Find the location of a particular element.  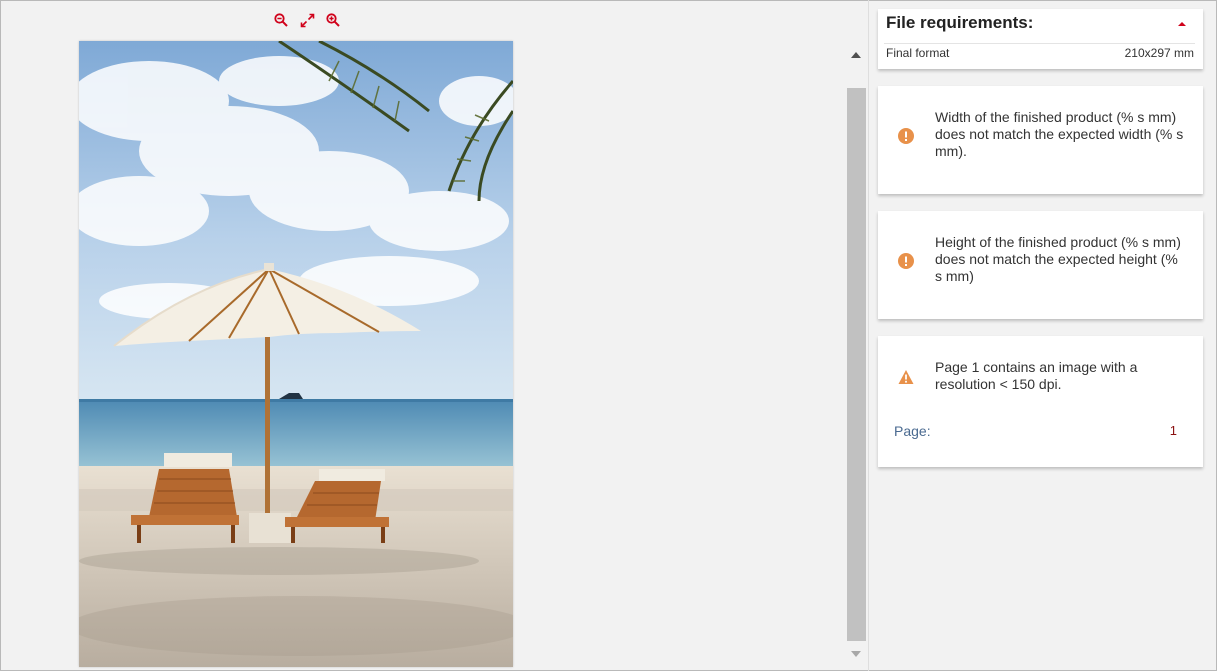

zoom-out-button is located at coordinates (281, 20).